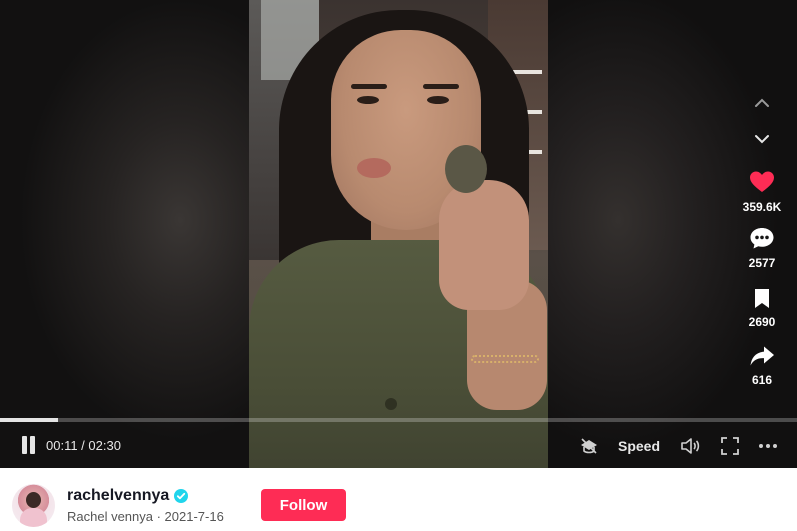  Describe the element at coordinates (24, 445) in the screenshot. I see `pause-icon` at that location.